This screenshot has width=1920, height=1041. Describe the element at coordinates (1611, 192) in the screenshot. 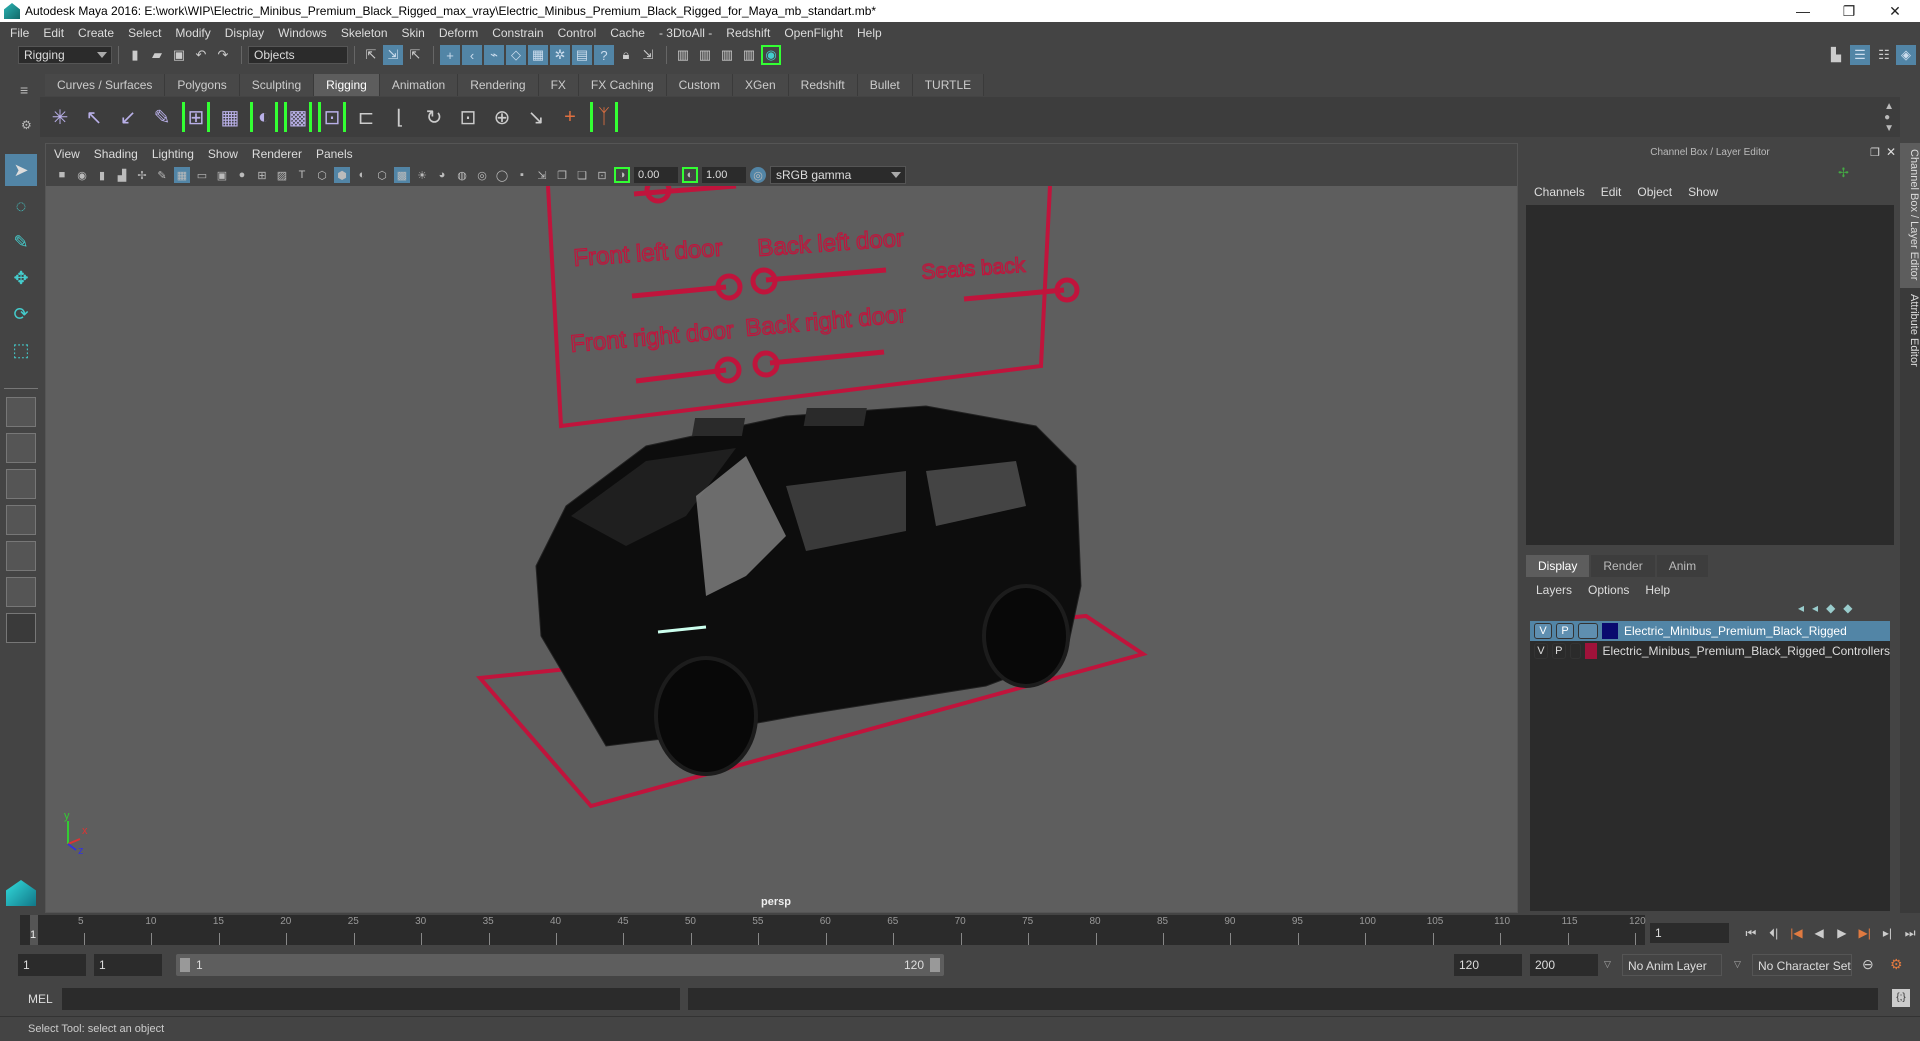

I see `edit-menu: Edit` at that location.